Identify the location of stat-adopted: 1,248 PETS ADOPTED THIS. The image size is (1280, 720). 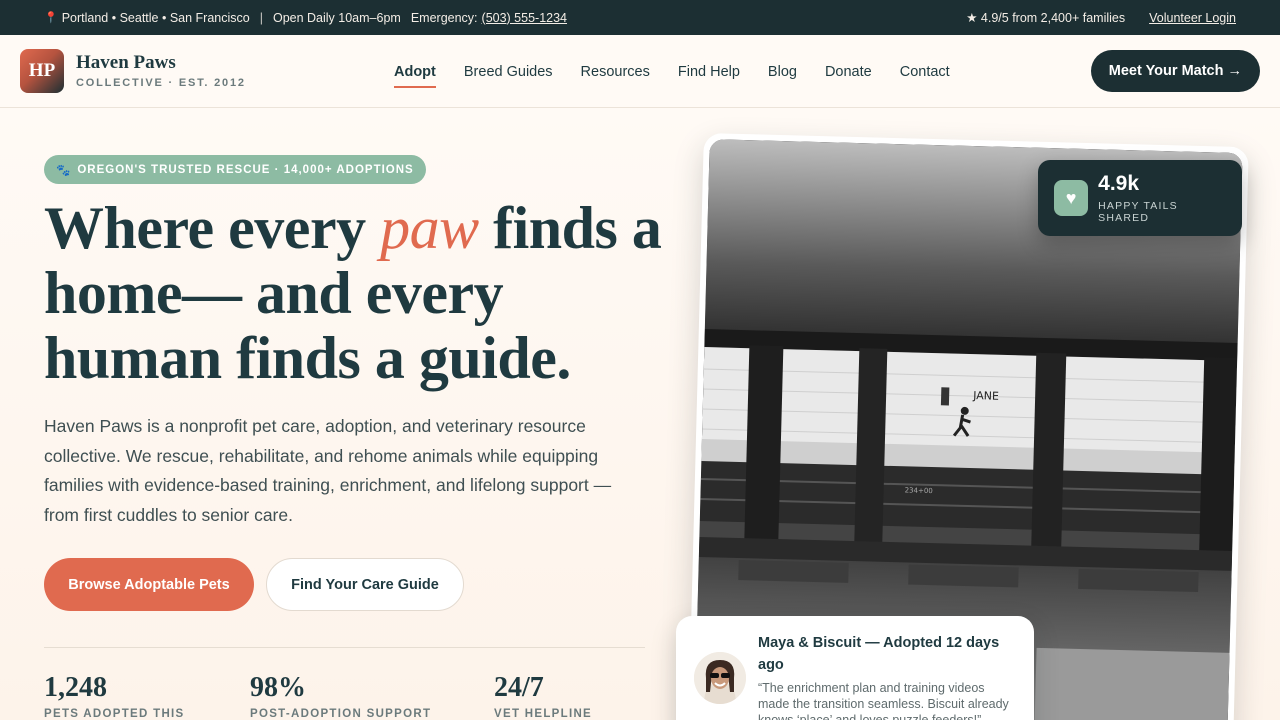
(114, 696).